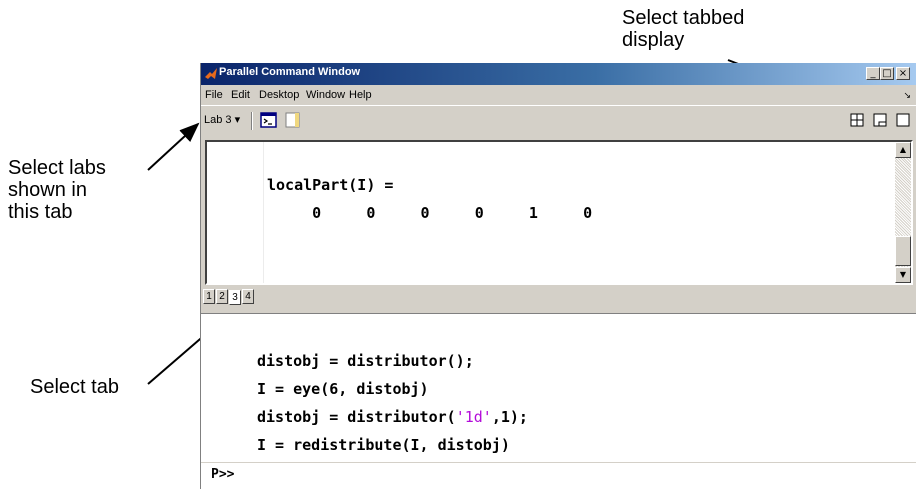 This screenshot has height=489, width=916. What do you see at coordinates (279, 95) in the screenshot?
I see `menu-desktop: Desktop` at bounding box center [279, 95].